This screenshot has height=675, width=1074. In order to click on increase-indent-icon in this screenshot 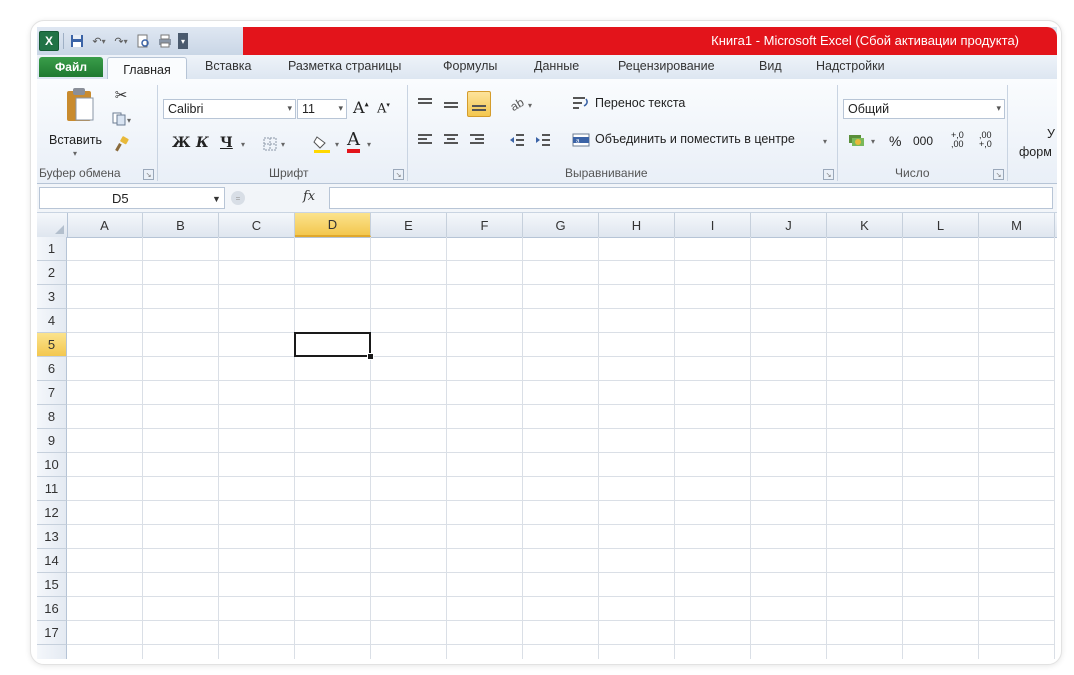, I will do `click(543, 140)`.